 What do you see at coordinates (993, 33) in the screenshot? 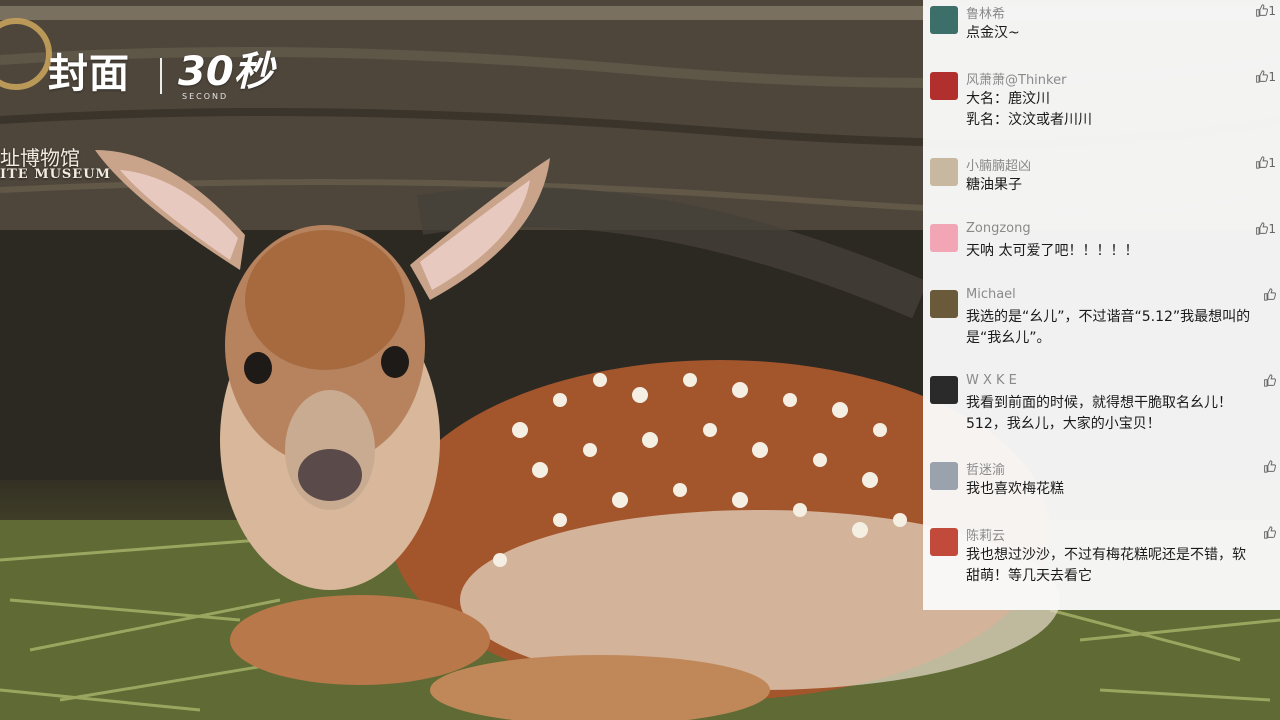
I see `comment-text-line: 点金汉~` at bounding box center [993, 33].